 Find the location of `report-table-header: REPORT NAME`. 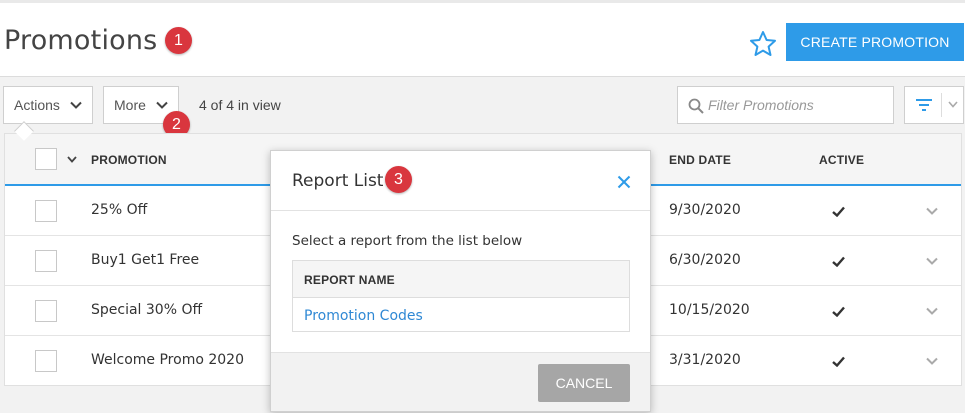

report-table-header: REPORT NAME is located at coordinates (461, 279).